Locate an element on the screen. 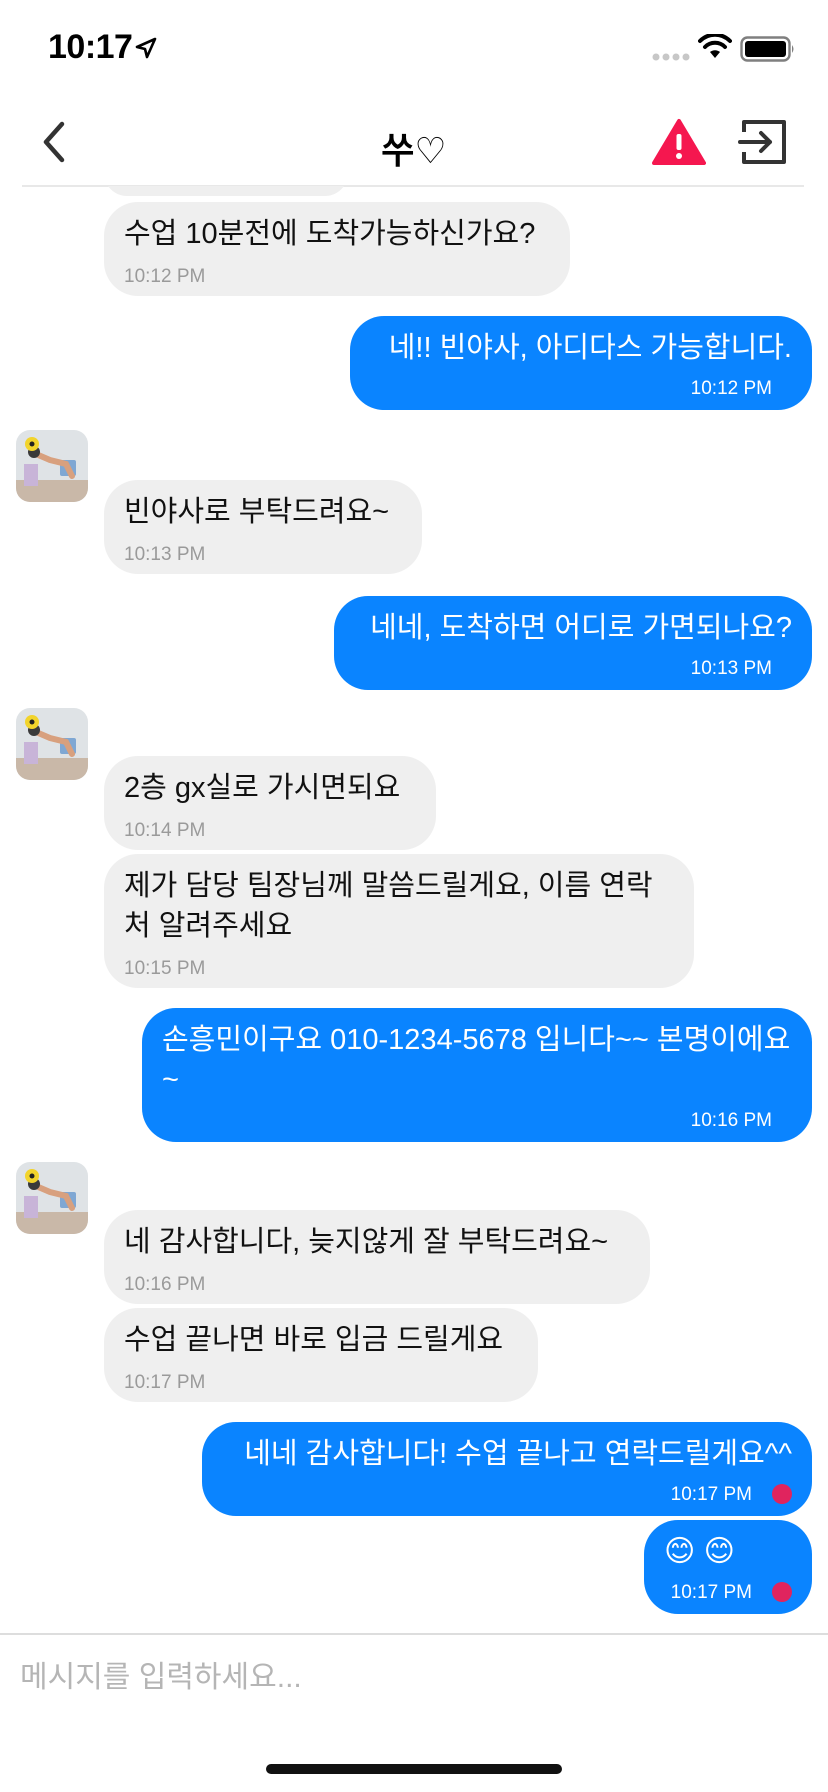 This screenshot has height=1792, width=828. message-text: 네!! 빈야사, 아디다스 가능합니다. is located at coordinates (590, 348).